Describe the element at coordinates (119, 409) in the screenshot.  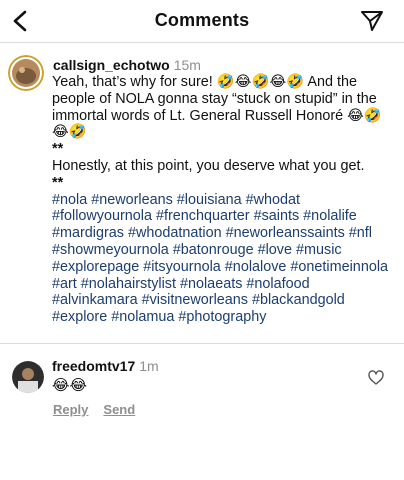
I see `send-button: Send` at that location.